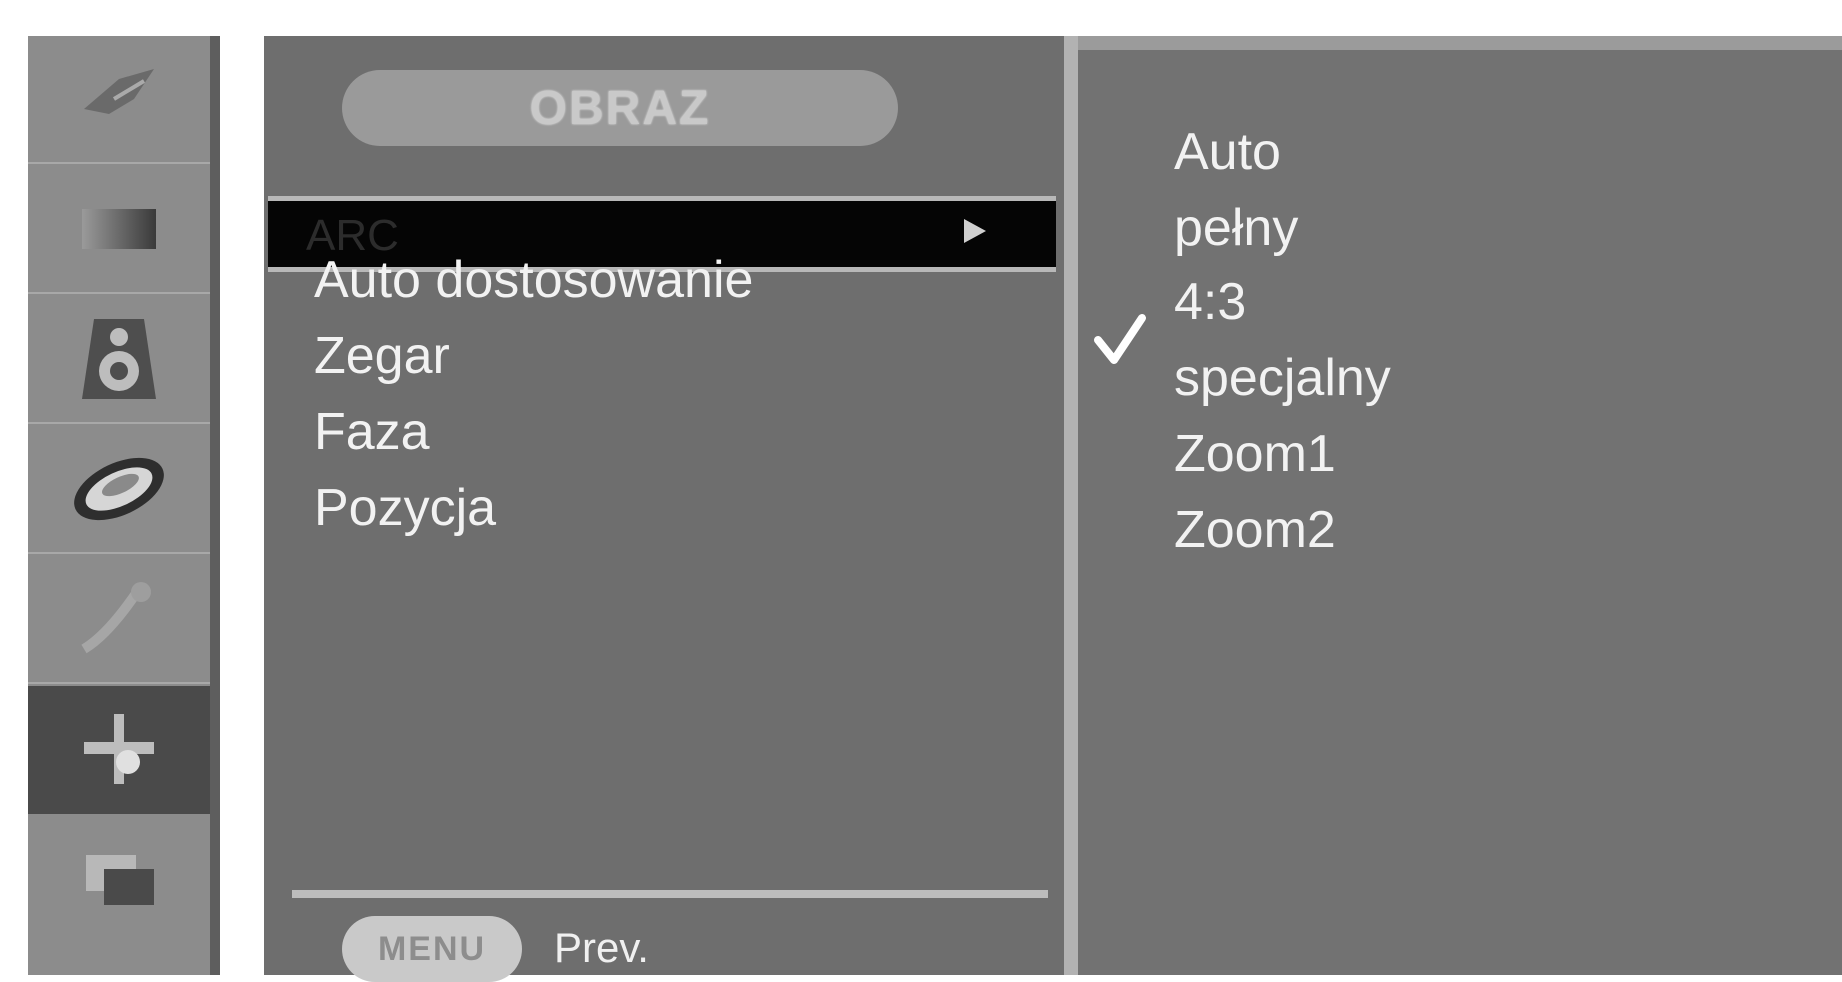 This screenshot has width=1842, height=982. What do you see at coordinates (382, 356) in the screenshot?
I see `menu-item-clock: Zegar` at bounding box center [382, 356].